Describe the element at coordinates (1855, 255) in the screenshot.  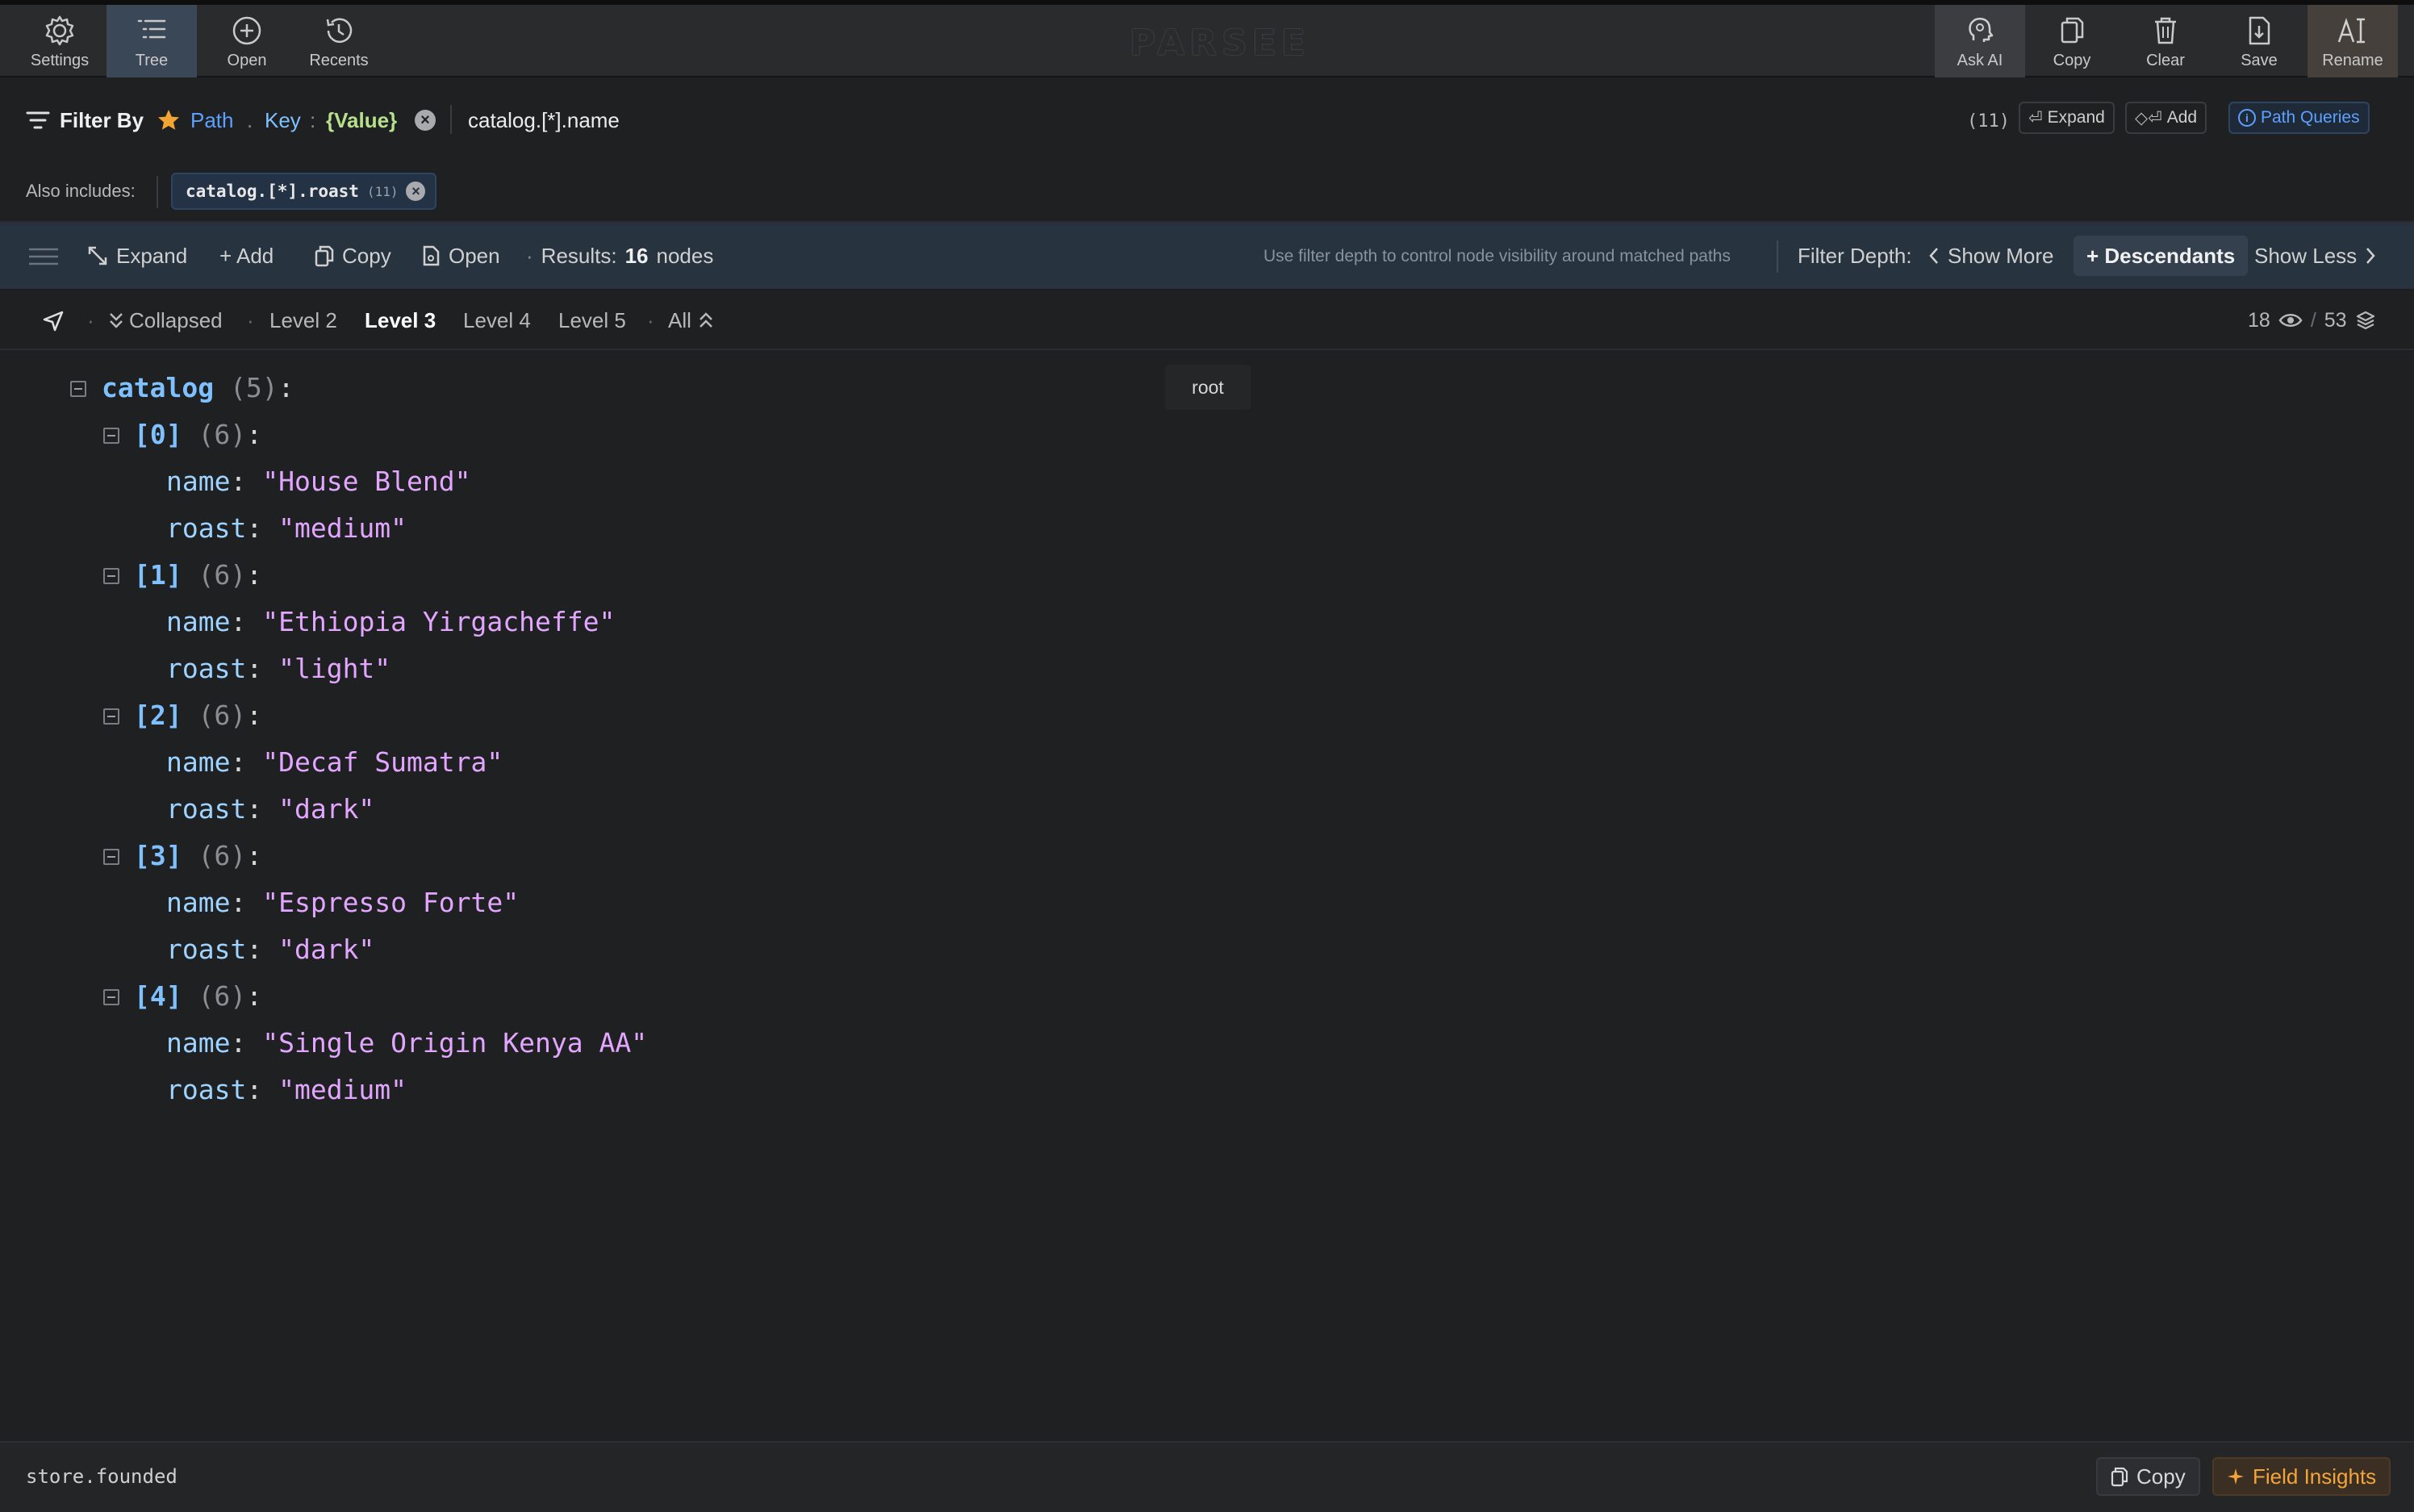
I see `filter-depth: Filter Depth:` at that location.